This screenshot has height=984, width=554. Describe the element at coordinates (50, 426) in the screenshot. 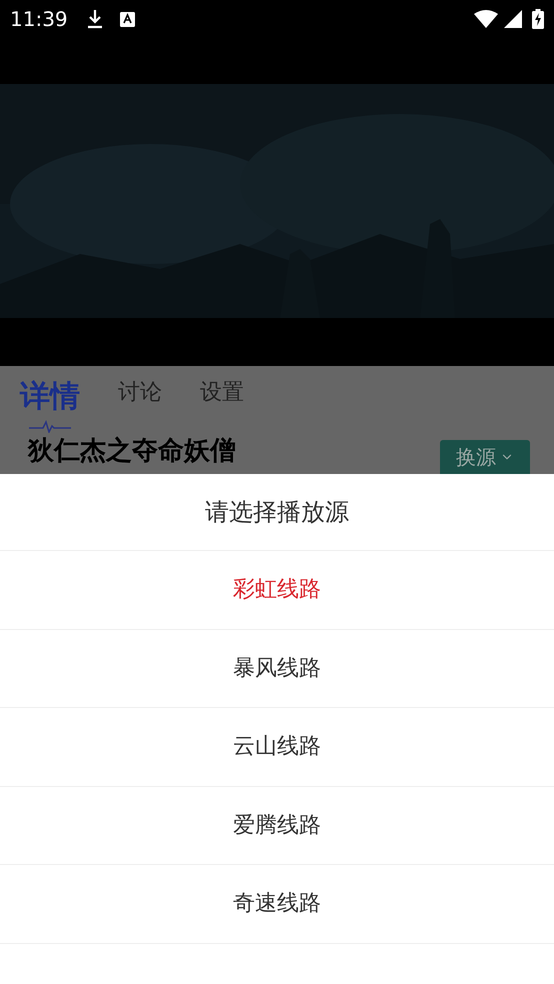

I see `pulse-icon` at that location.